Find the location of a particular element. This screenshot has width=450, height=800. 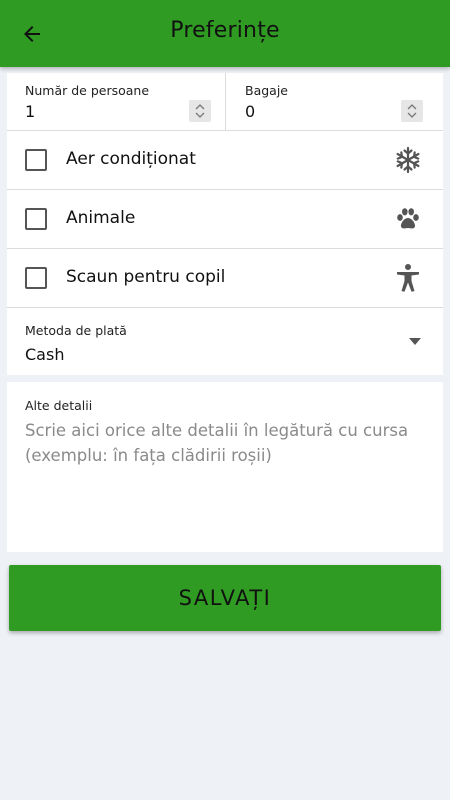

luggage-label: Bagaje is located at coordinates (266, 90).